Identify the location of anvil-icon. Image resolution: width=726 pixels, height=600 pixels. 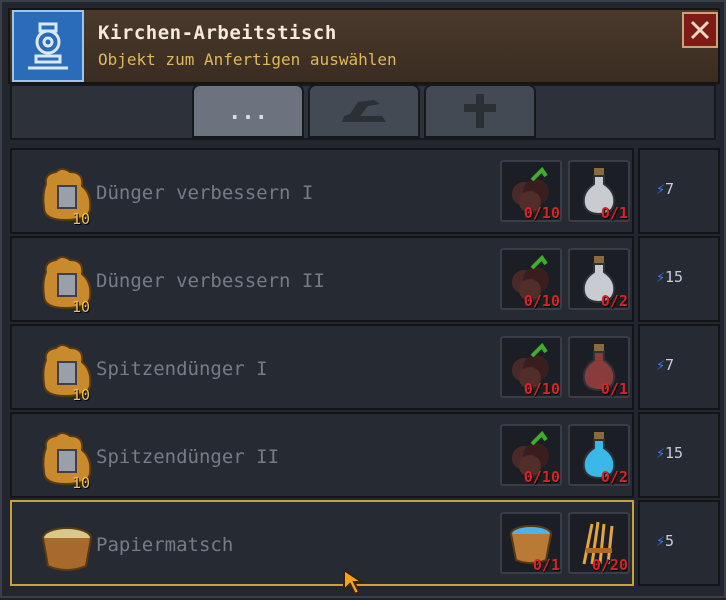
(364, 111).